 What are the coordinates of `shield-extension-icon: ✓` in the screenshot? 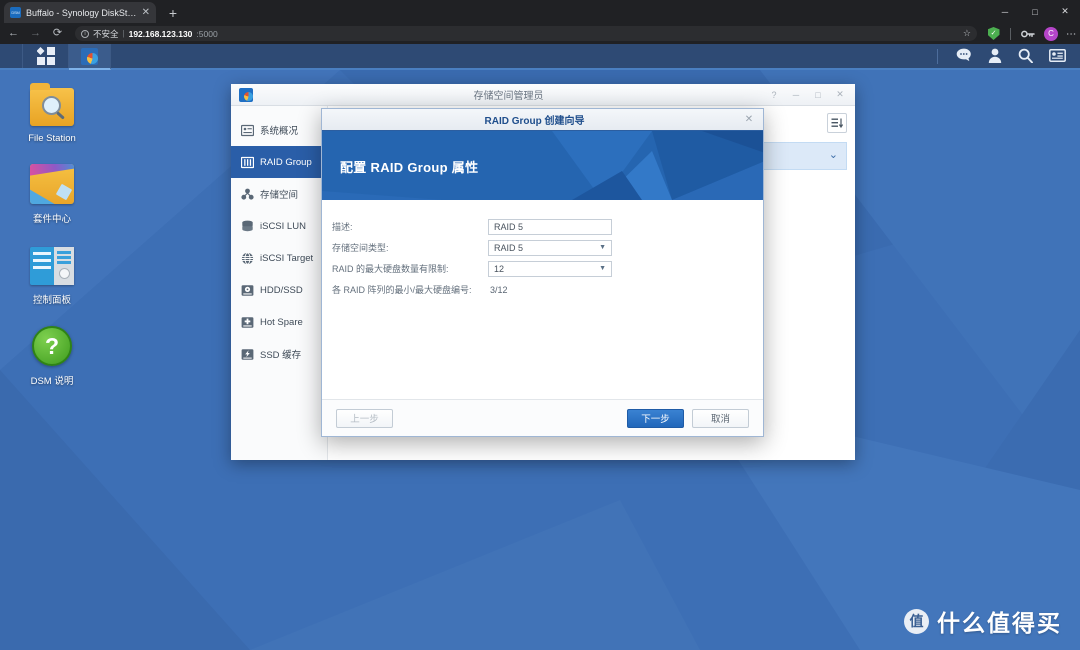 It's located at (993, 33).